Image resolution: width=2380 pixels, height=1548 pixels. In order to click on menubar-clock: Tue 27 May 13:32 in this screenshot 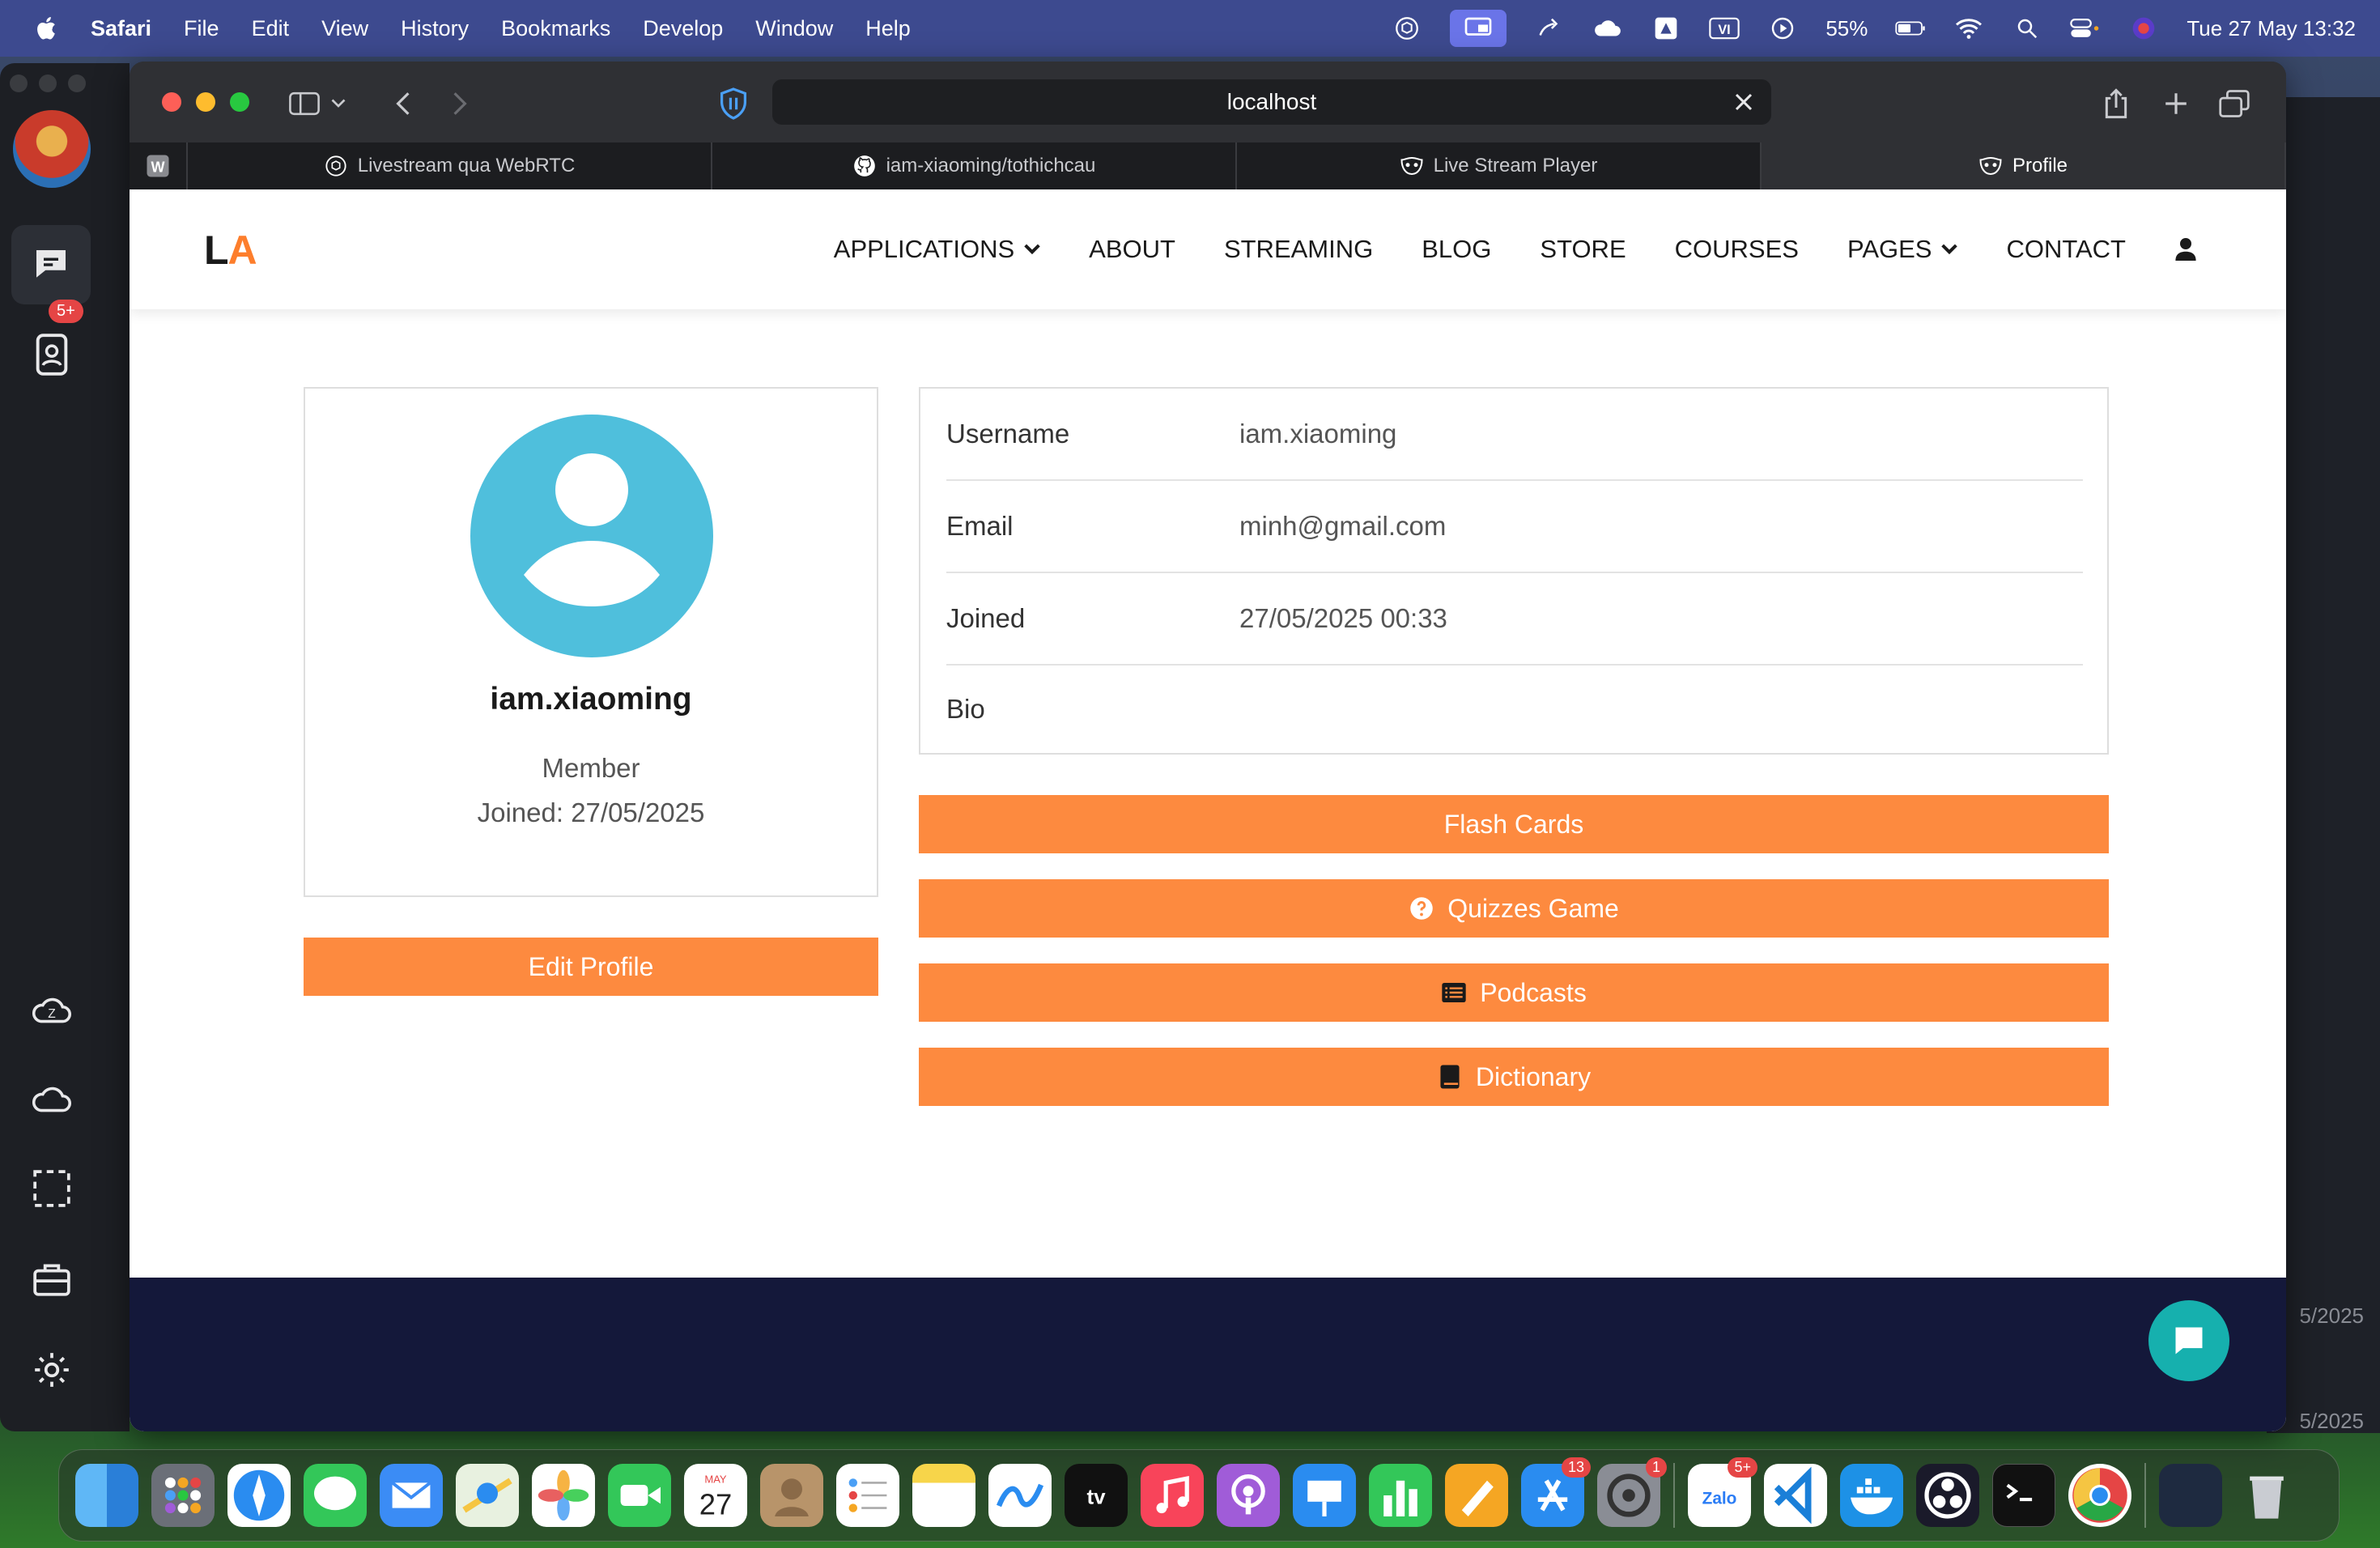, I will do `click(2271, 29)`.